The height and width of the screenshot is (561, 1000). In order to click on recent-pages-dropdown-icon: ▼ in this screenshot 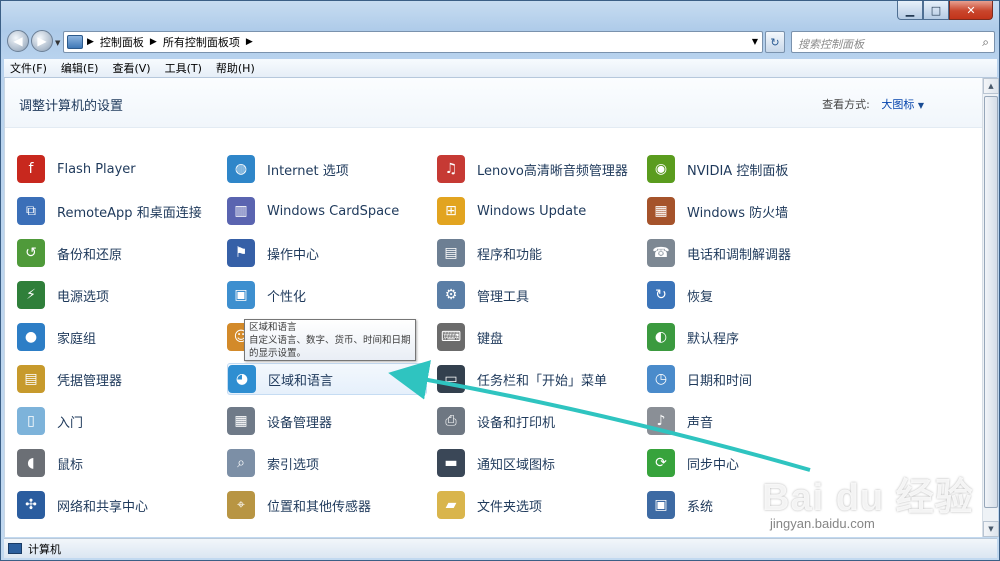, I will do `click(57, 43)`.